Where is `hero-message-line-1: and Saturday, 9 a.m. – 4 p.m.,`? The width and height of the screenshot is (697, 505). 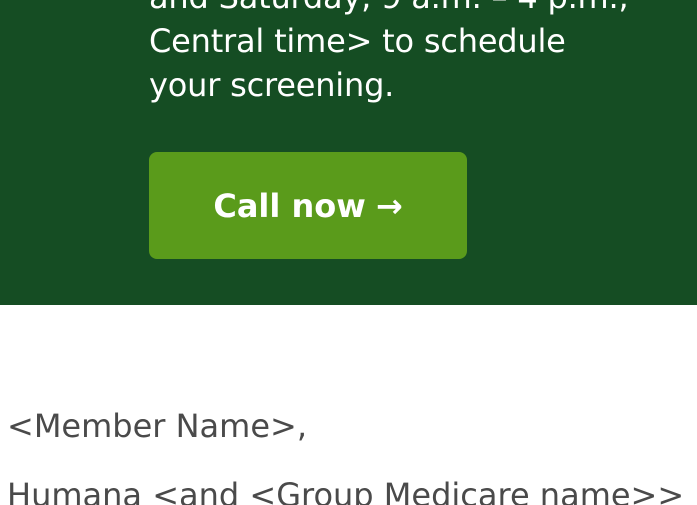 hero-message-line-1: and Saturday, 9 a.m. – 4 p.m., is located at coordinates (399, 9).